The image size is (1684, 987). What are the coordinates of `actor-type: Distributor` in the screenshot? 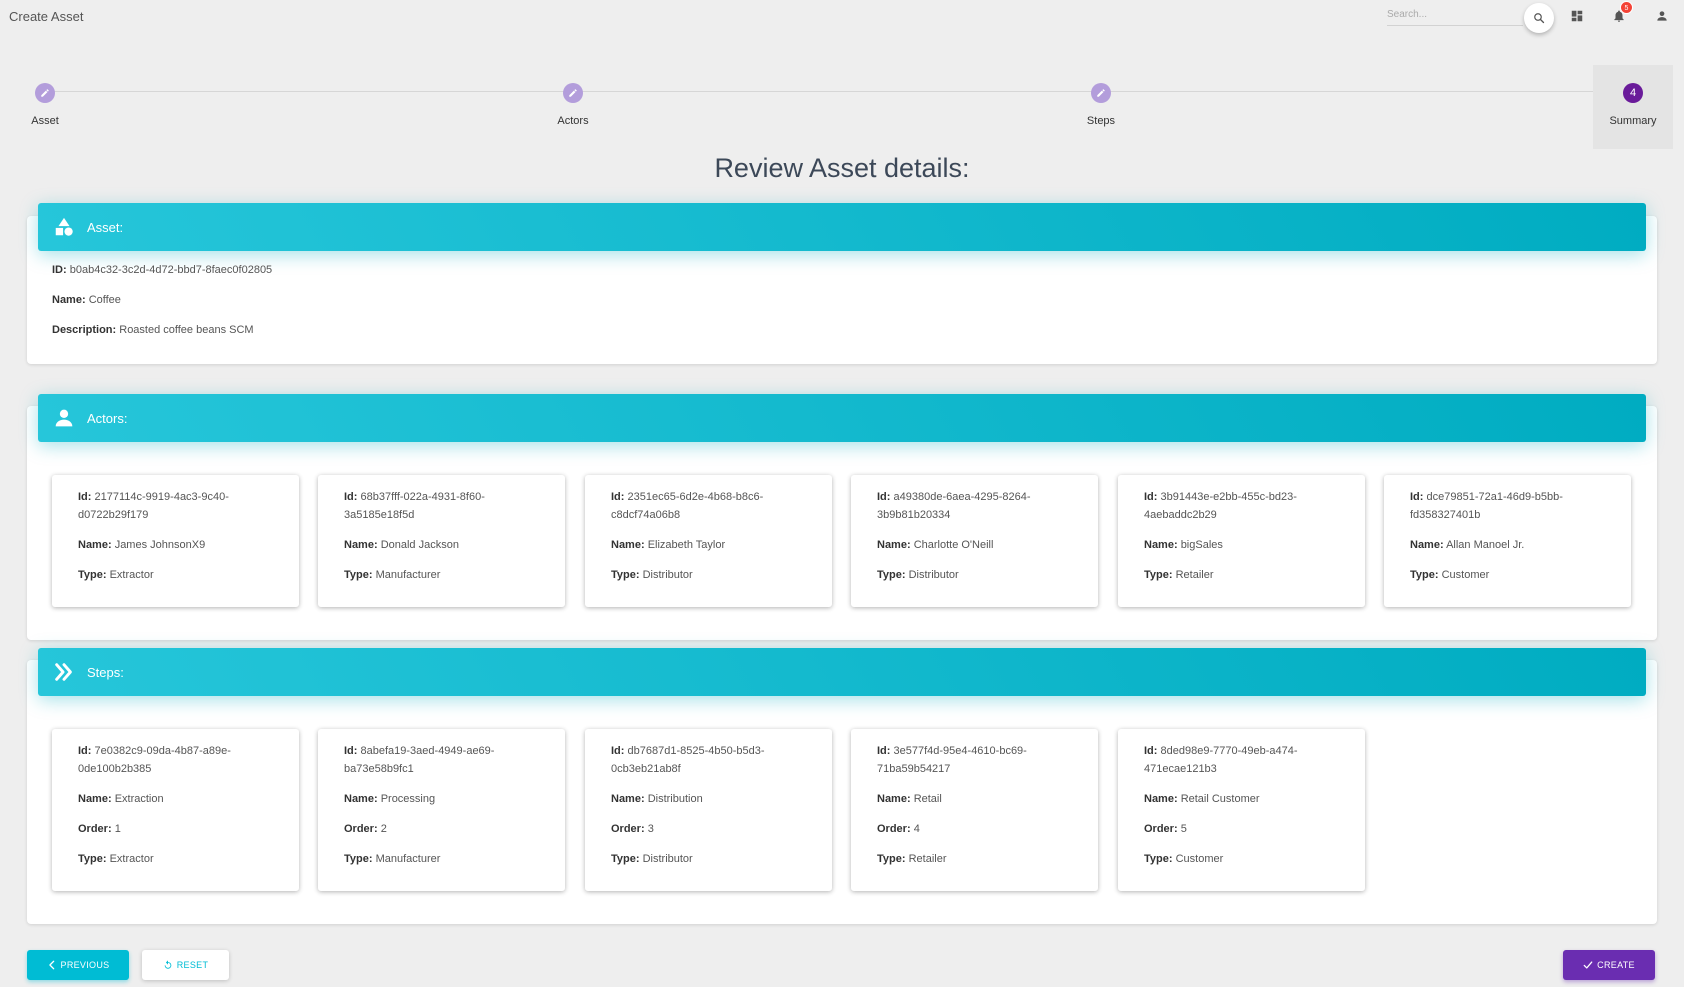 It's located at (933, 575).